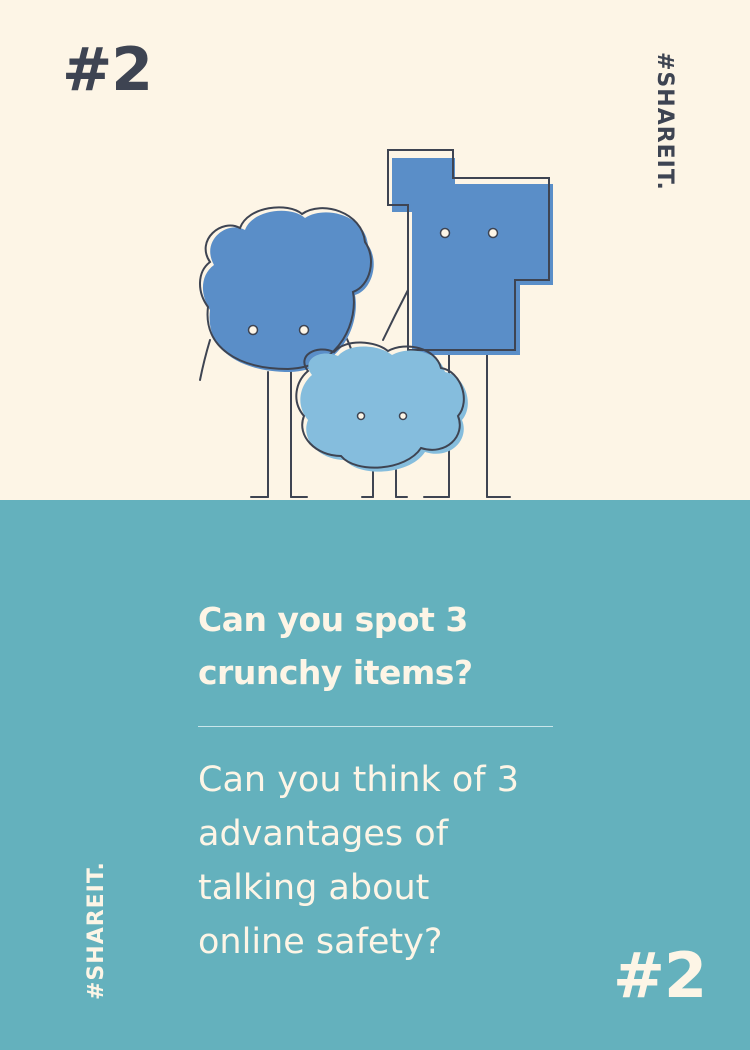 This screenshot has width=750, height=1050. What do you see at coordinates (660, 975) in the screenshot?
I see `card-number-bottom: #2` at bounding box center [660, 975].